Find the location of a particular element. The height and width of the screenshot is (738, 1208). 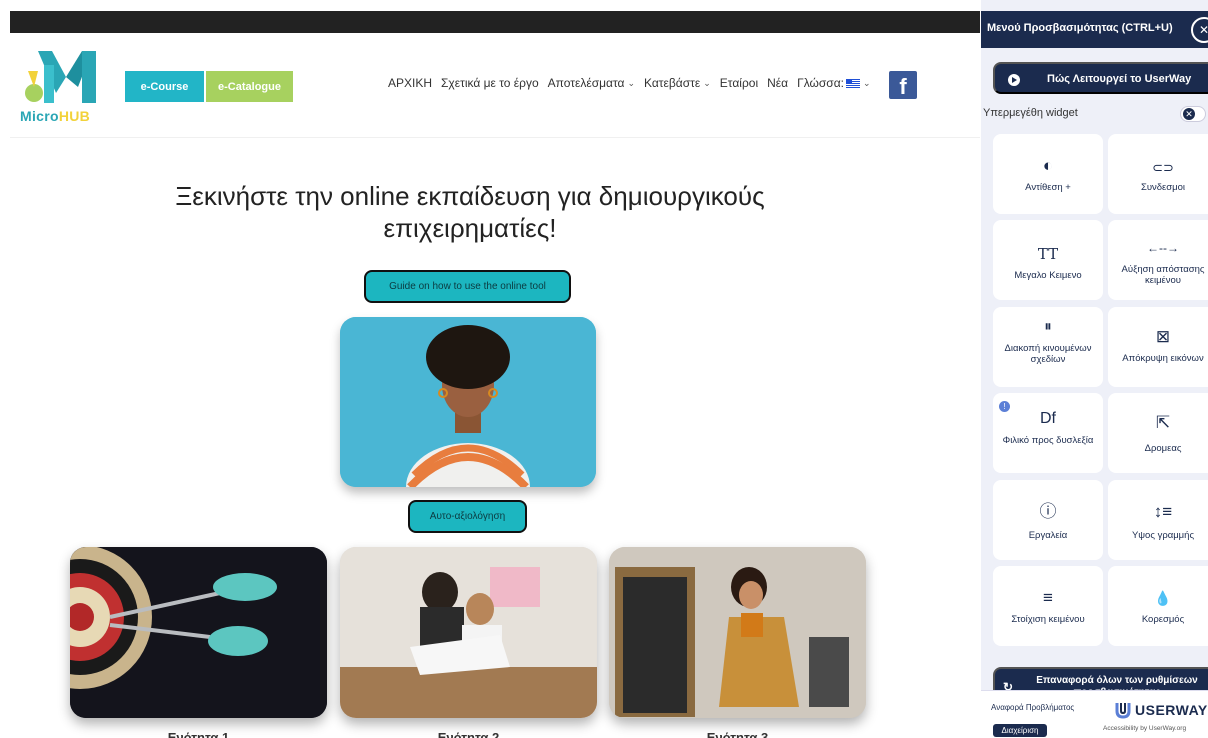

tile-cursor: ⇱ Δρομεας is located at coordinates (1158, 433).